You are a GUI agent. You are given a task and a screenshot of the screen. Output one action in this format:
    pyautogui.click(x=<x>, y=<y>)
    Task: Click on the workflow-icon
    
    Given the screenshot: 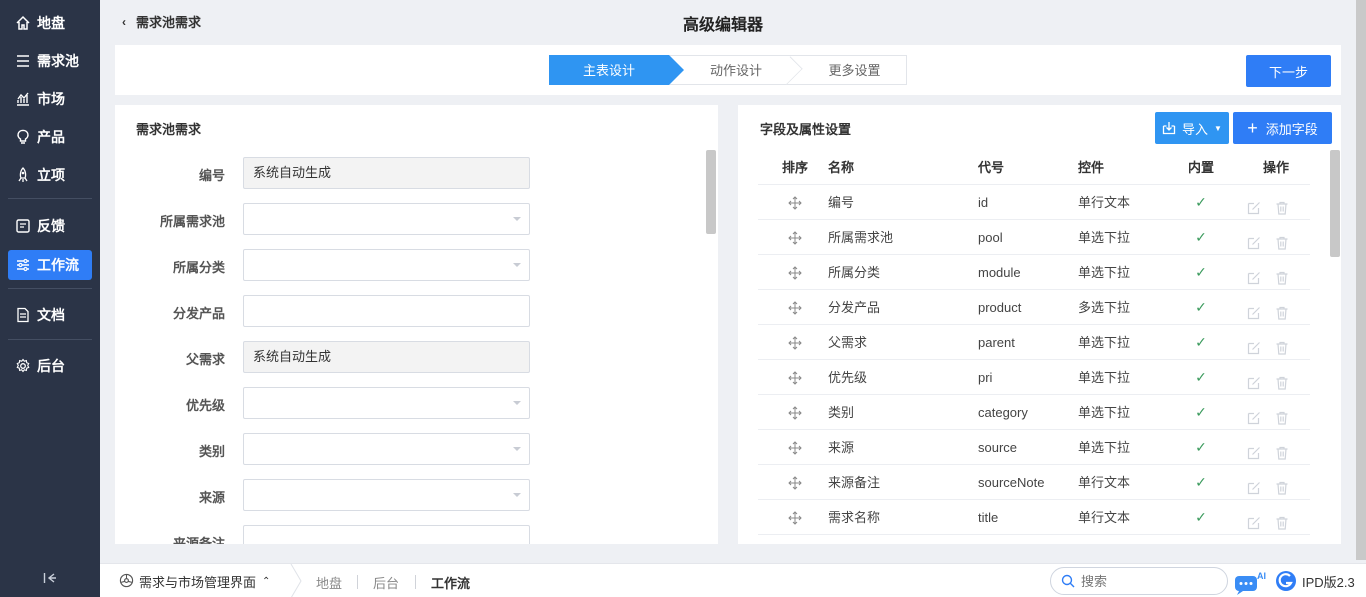 What is the action you would take?
    pyautogui.click(x=23, y=265)
    